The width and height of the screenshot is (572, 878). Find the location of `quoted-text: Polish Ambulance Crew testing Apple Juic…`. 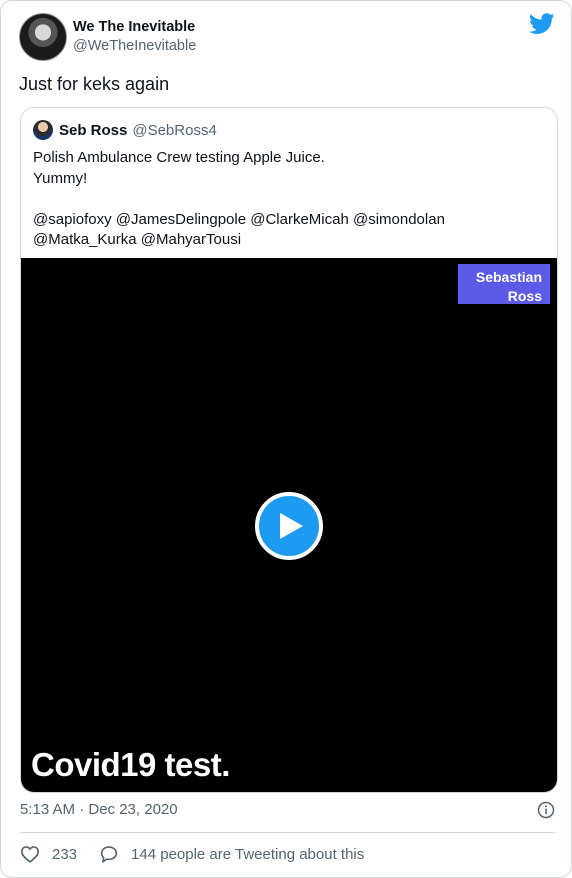

quoted-text: Polish Ambulance Crew testing Apple Juic… is located at coordinates (288, 199).